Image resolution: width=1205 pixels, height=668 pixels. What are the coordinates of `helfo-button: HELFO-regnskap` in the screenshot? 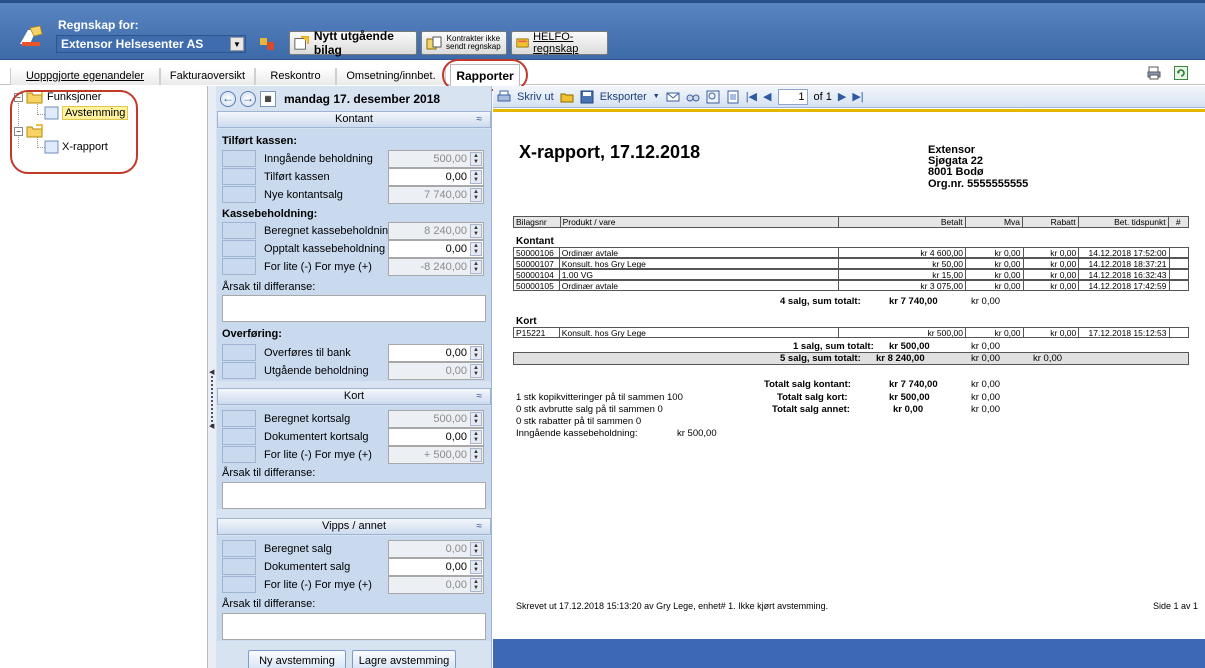 It's located at (559, 43).